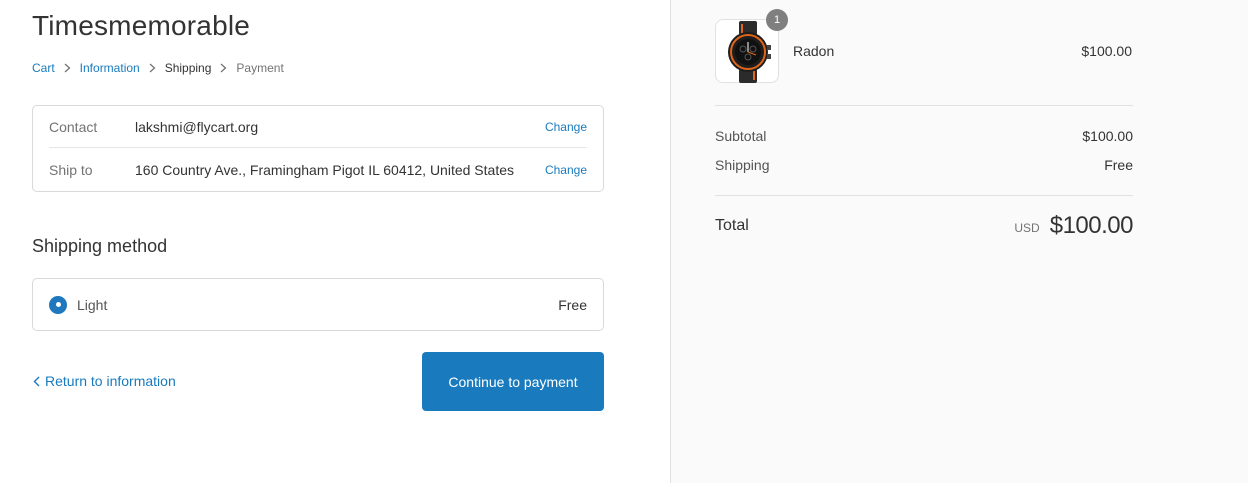  What do you see at coordinates (814, 51) in the screenshot?
I see `product-name: Radon` at bounding box center [814, 51].